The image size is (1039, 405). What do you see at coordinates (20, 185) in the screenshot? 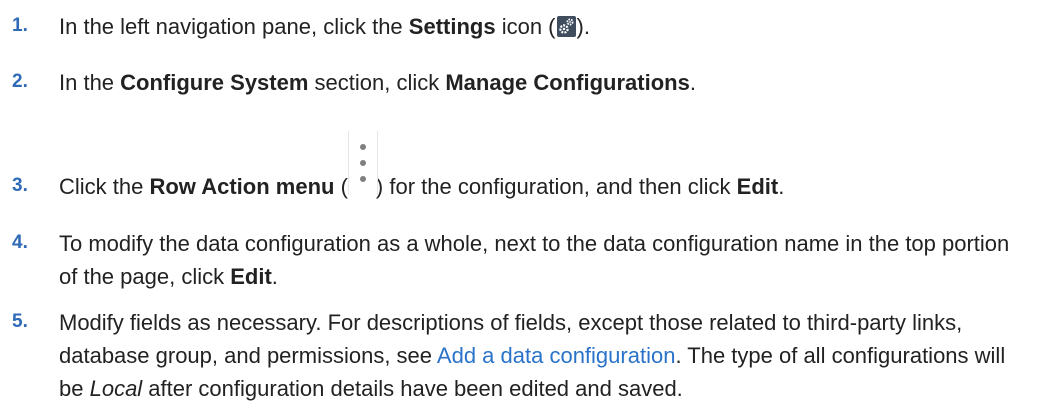
I see `step-number: 3.` at bounding box center [20, 185].